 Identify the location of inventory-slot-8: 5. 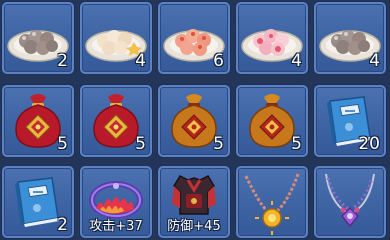
(194, 121).